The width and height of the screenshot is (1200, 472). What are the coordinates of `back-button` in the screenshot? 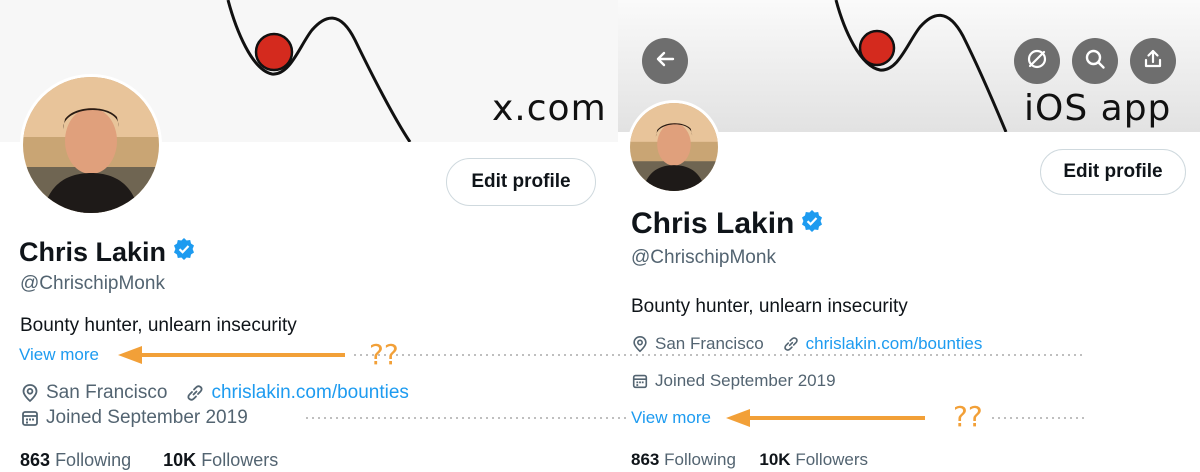 It's located at (665, 61).